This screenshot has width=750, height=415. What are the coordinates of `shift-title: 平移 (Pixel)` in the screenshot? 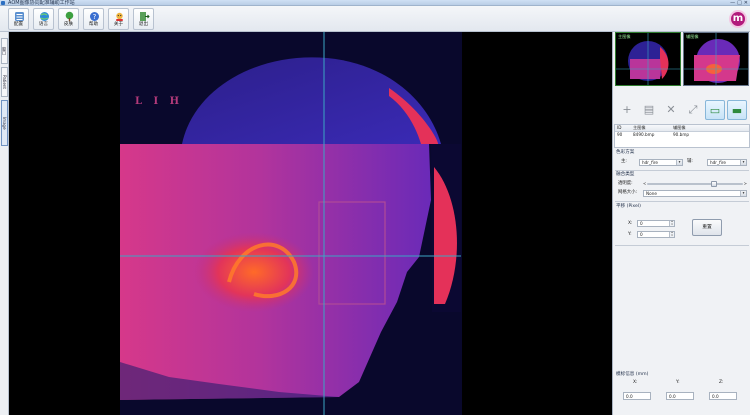 It's located at (628, 206).